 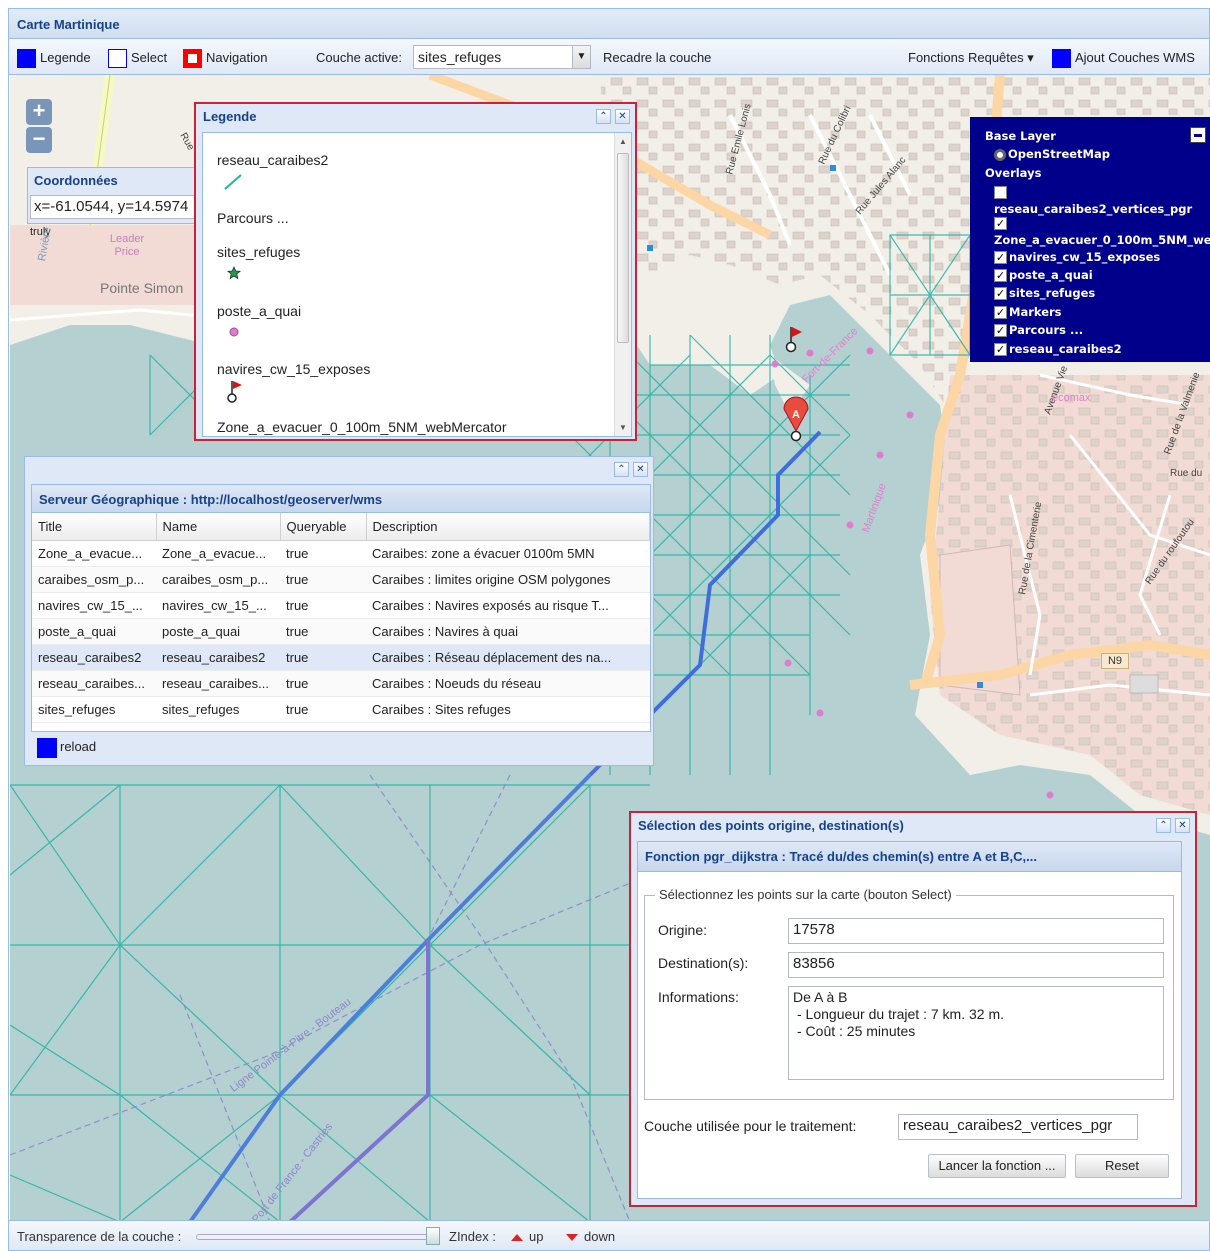 I want to click on zoom-in-button: +, so click(x=39, y=112).